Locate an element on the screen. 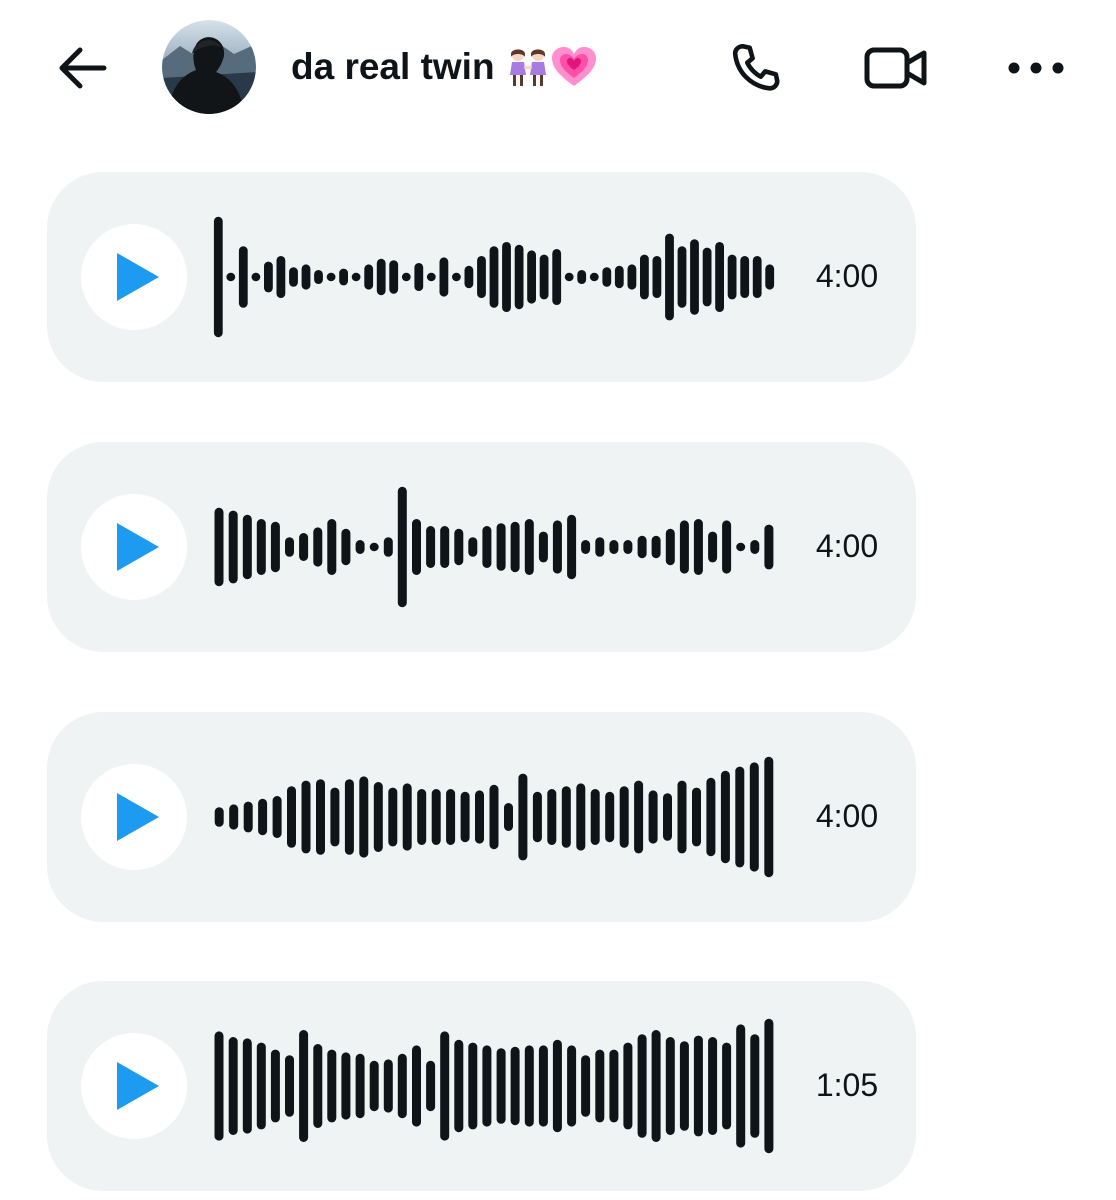 Image resolution: width=1116 pixels, height=1200 pixels. duration-label: 1:05 is located at coordinates (847, 1085).